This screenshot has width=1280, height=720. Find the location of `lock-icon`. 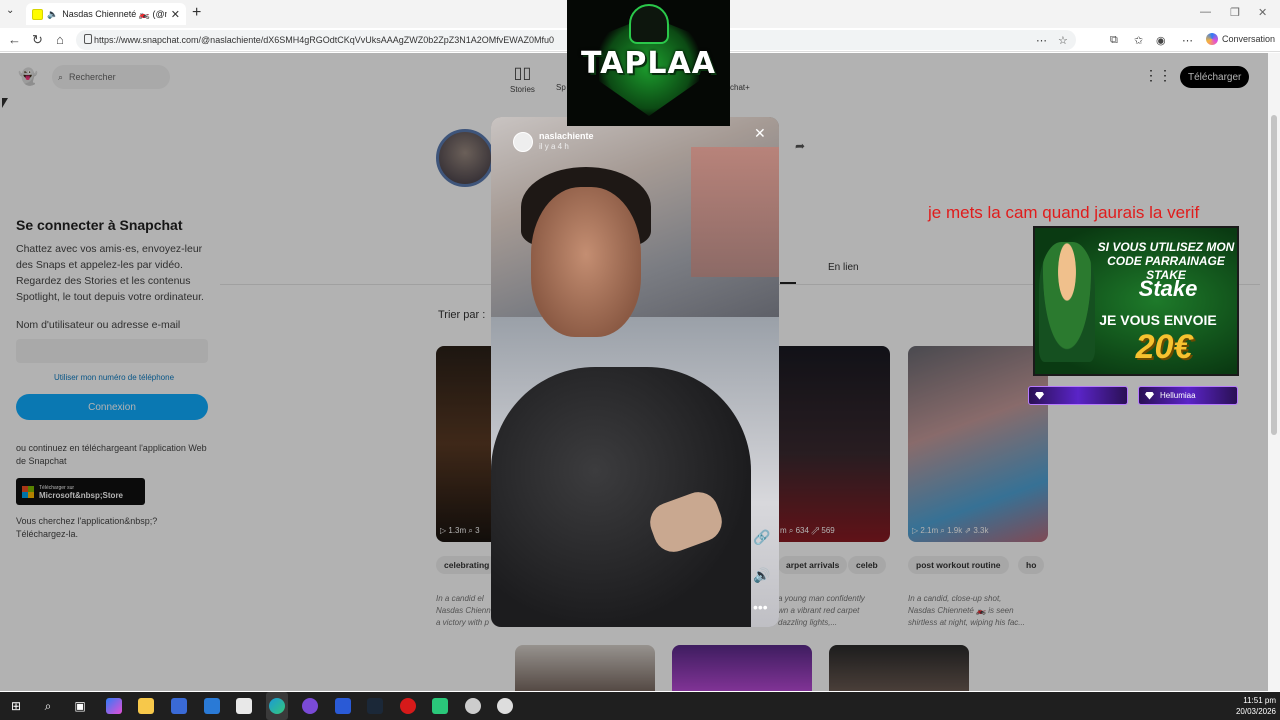

lock-icon is located at coordinates (88, 39).